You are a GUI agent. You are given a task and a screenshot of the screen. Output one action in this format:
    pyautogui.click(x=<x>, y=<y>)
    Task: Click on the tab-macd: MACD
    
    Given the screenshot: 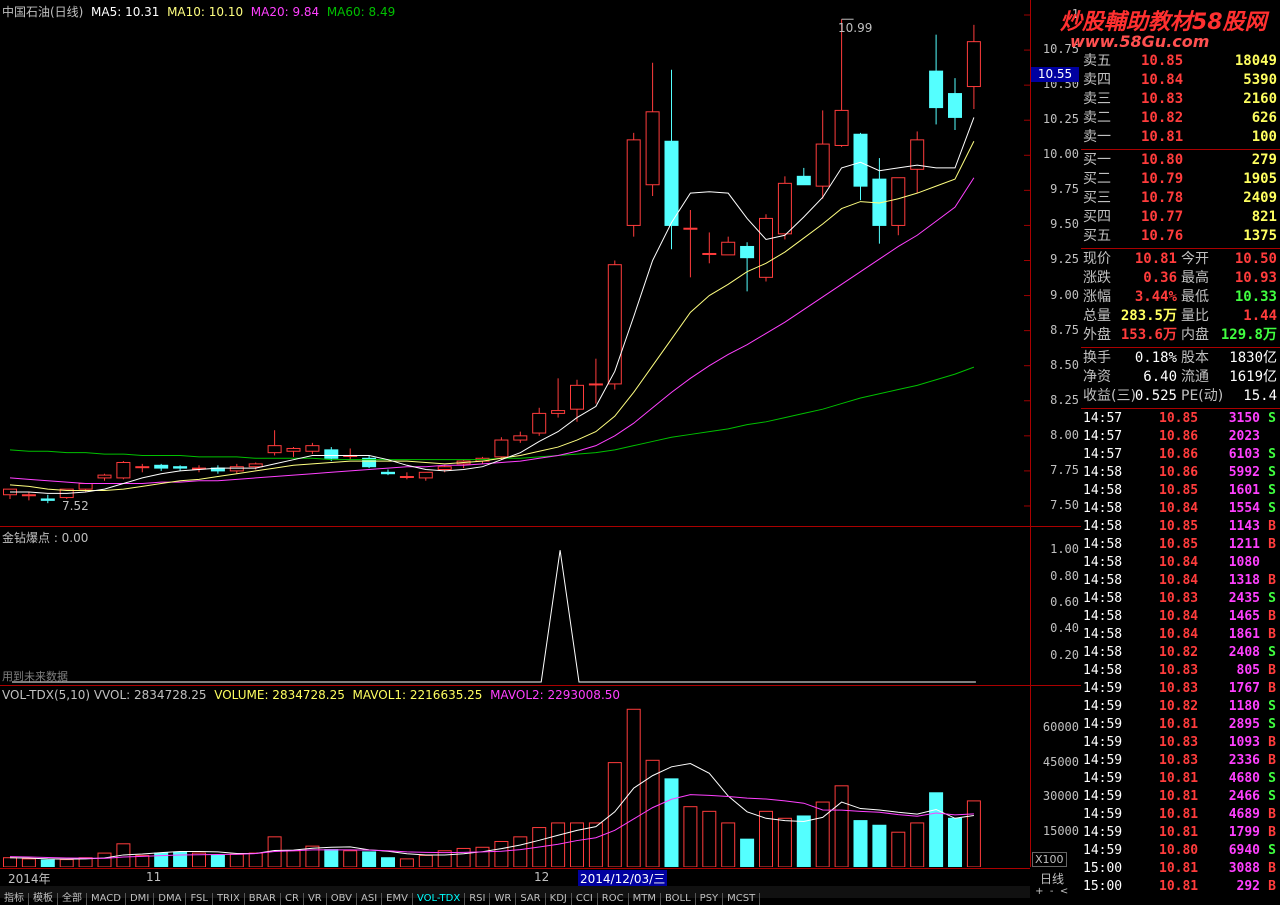 What is the action you would take?
    pyautogui.click(x=106, y=899)
    